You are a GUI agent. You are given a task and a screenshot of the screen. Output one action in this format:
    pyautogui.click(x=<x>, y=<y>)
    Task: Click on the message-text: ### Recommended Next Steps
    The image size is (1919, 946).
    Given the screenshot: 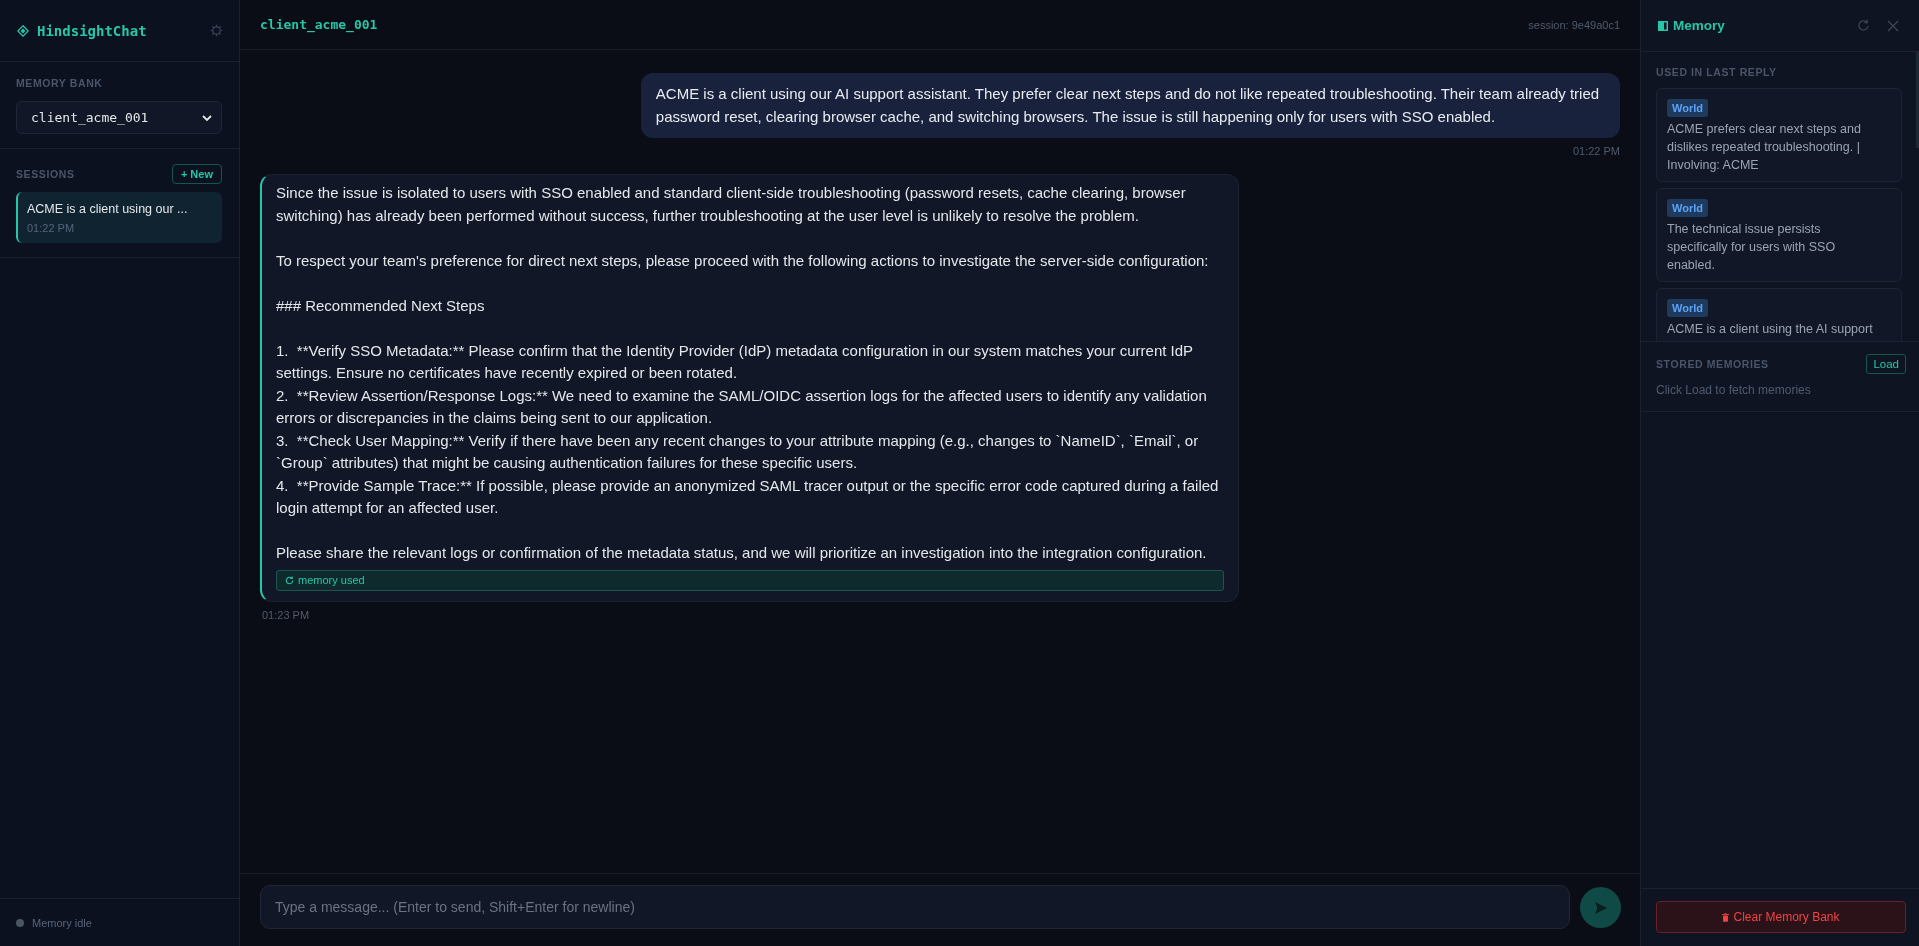 What is the action you would take?
    pyautogui.click(x=381, y=305)
    